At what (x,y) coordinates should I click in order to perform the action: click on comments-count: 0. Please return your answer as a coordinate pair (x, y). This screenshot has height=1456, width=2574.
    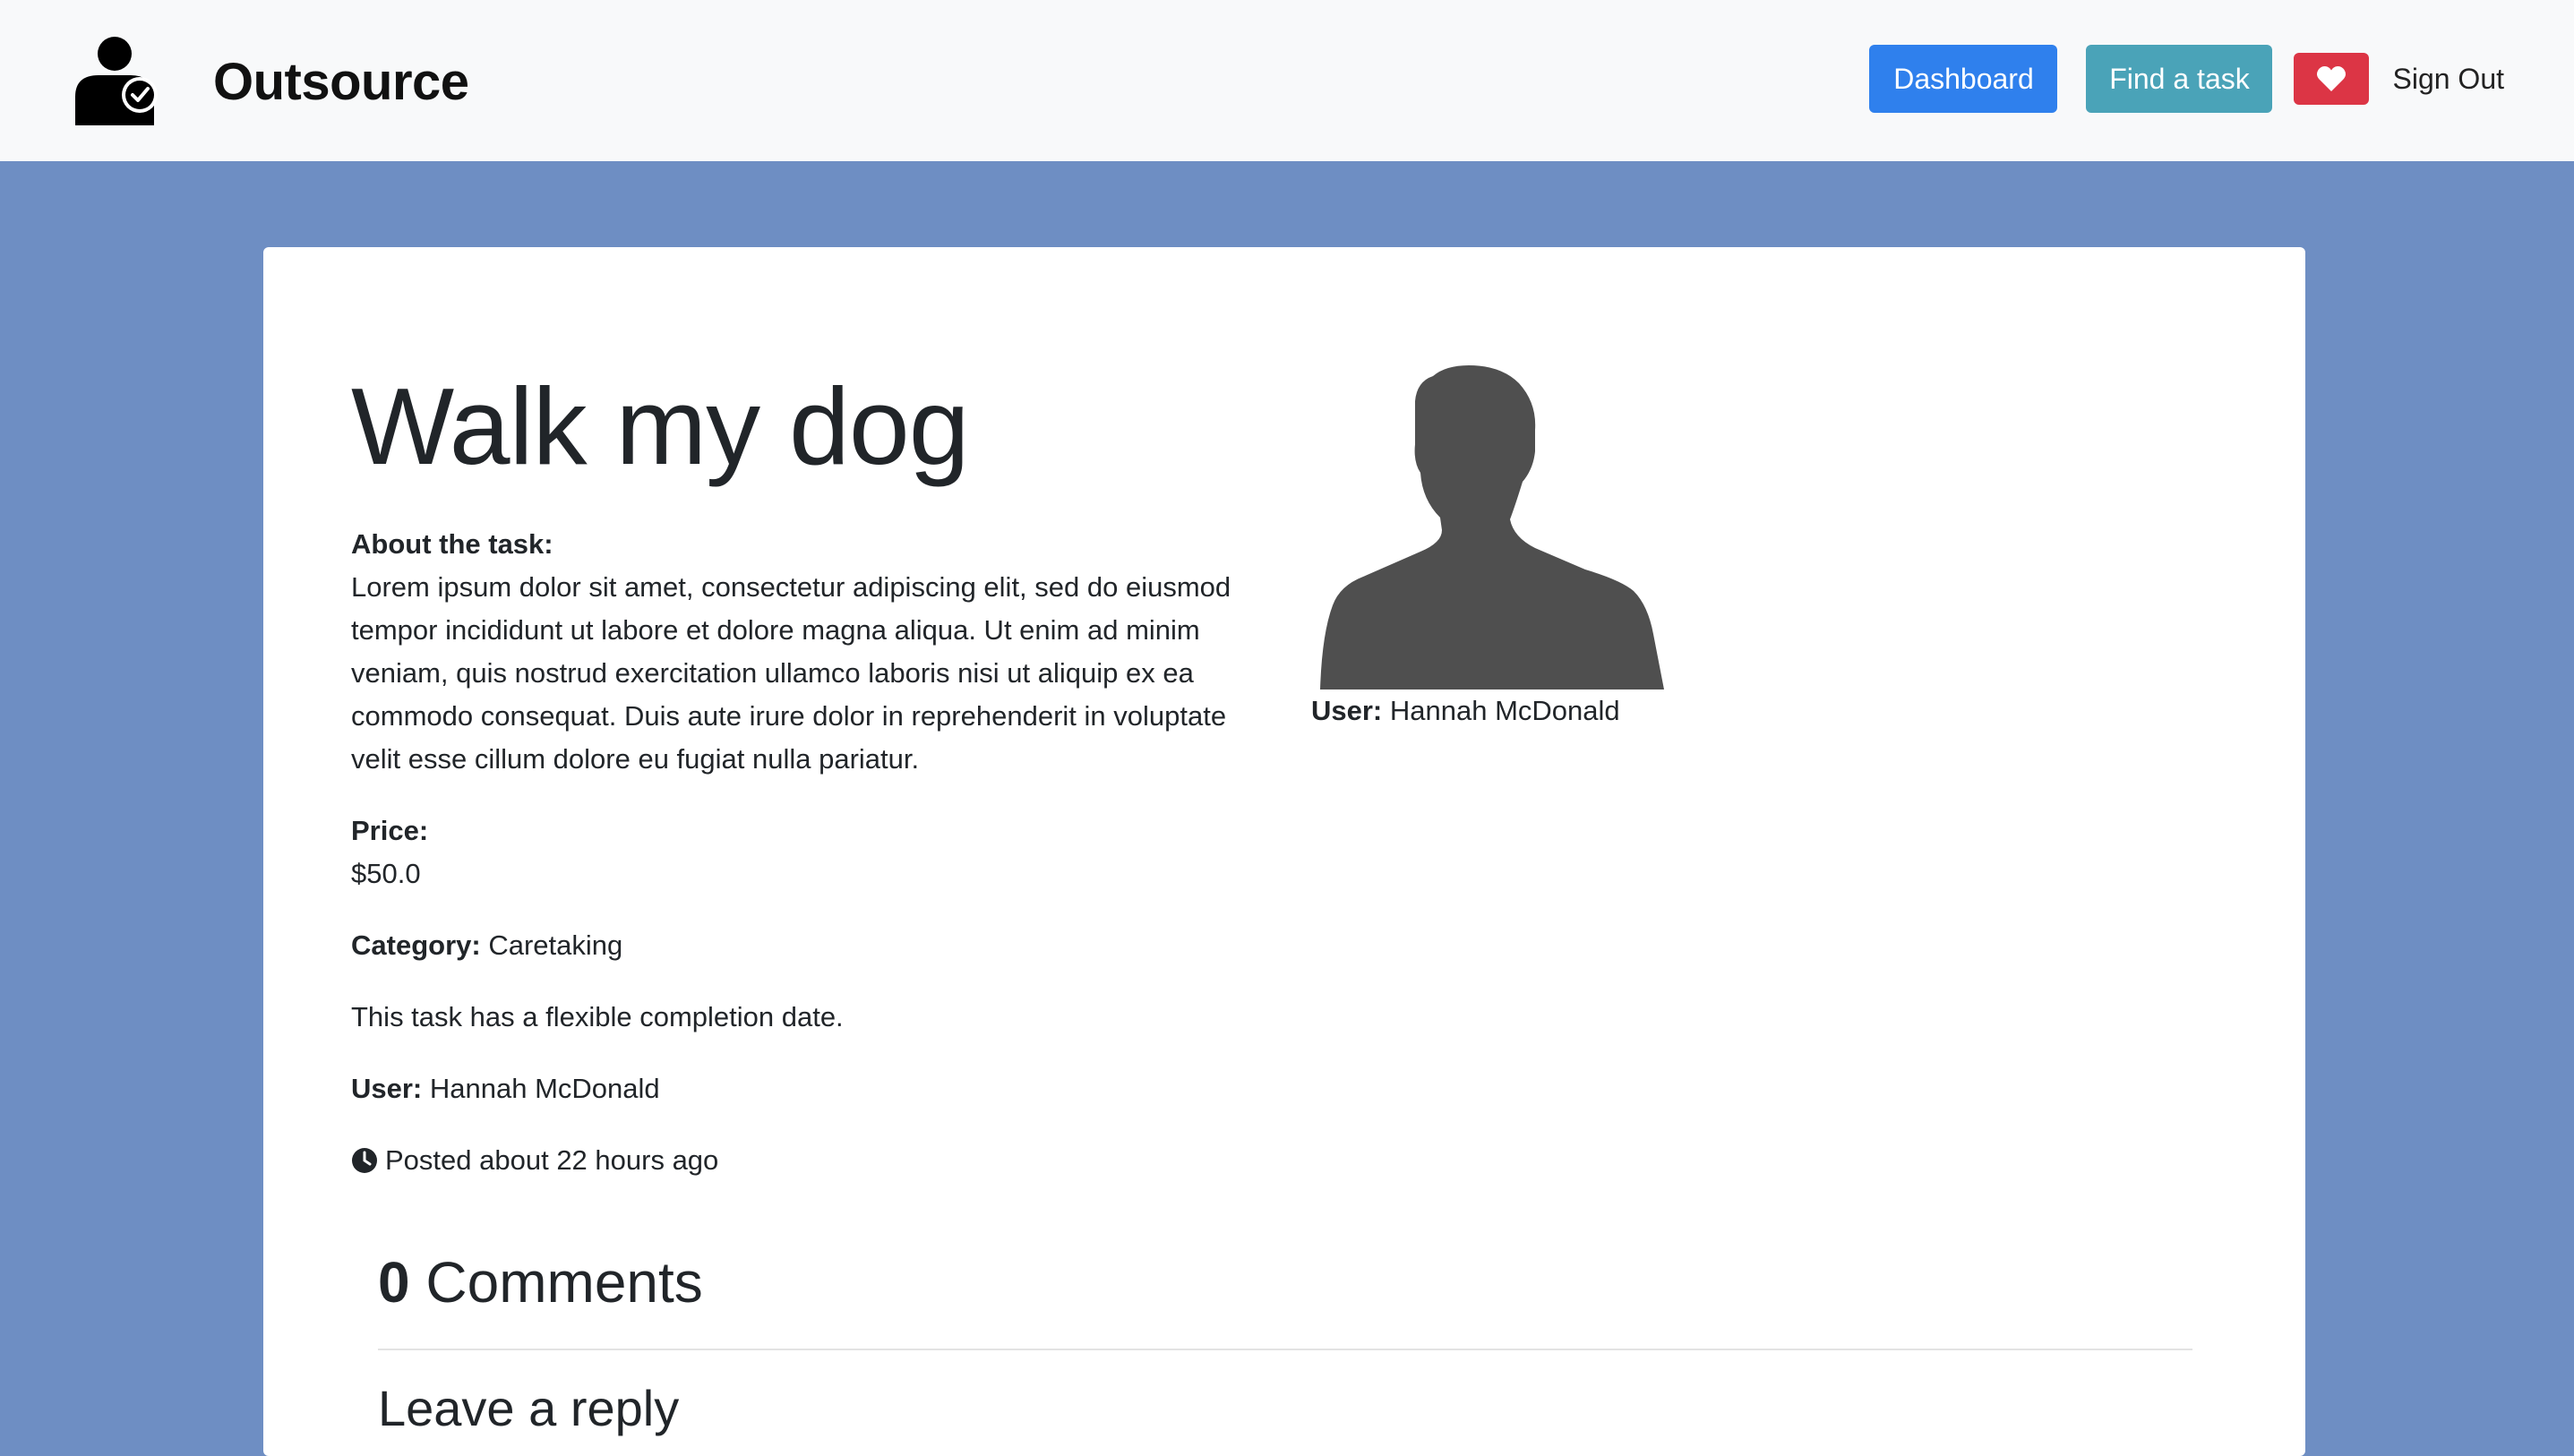
    Looking at the image, I should click on (394, 1282).